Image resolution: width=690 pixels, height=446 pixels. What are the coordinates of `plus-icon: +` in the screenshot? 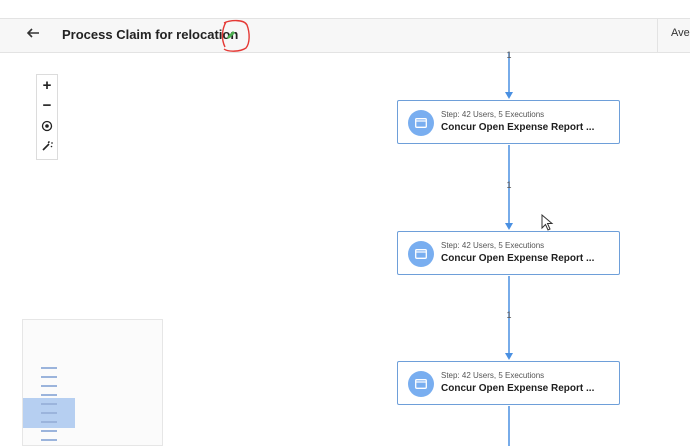 It's located at (47, 85).